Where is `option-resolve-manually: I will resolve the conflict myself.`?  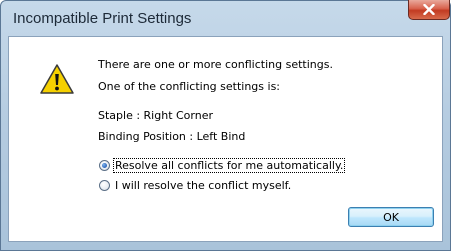 option-resolve-manually: I will resolve the conflict myself. is located at coordinates (195, 185).